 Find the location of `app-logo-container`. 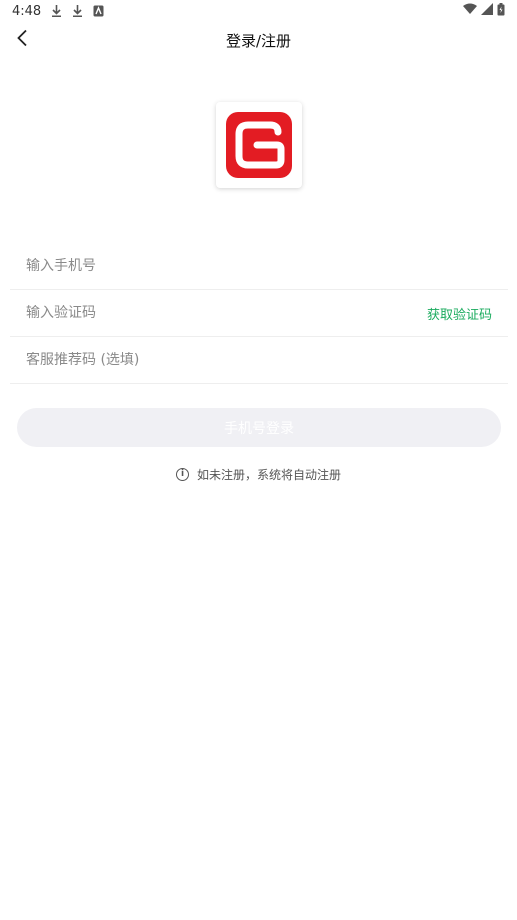

app-logo-container is located at coordinates (259, 145).